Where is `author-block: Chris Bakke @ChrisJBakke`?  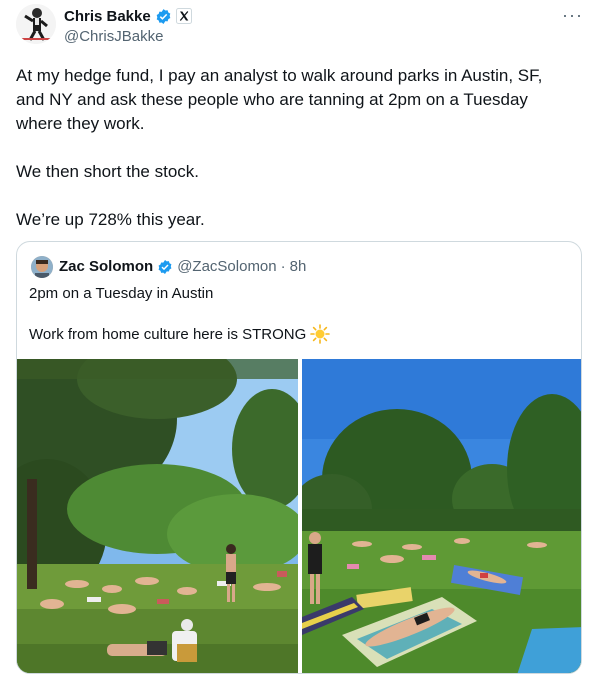
author-block: Chris Bakke @ChrisJBakke is located at coordinates (128, 25).